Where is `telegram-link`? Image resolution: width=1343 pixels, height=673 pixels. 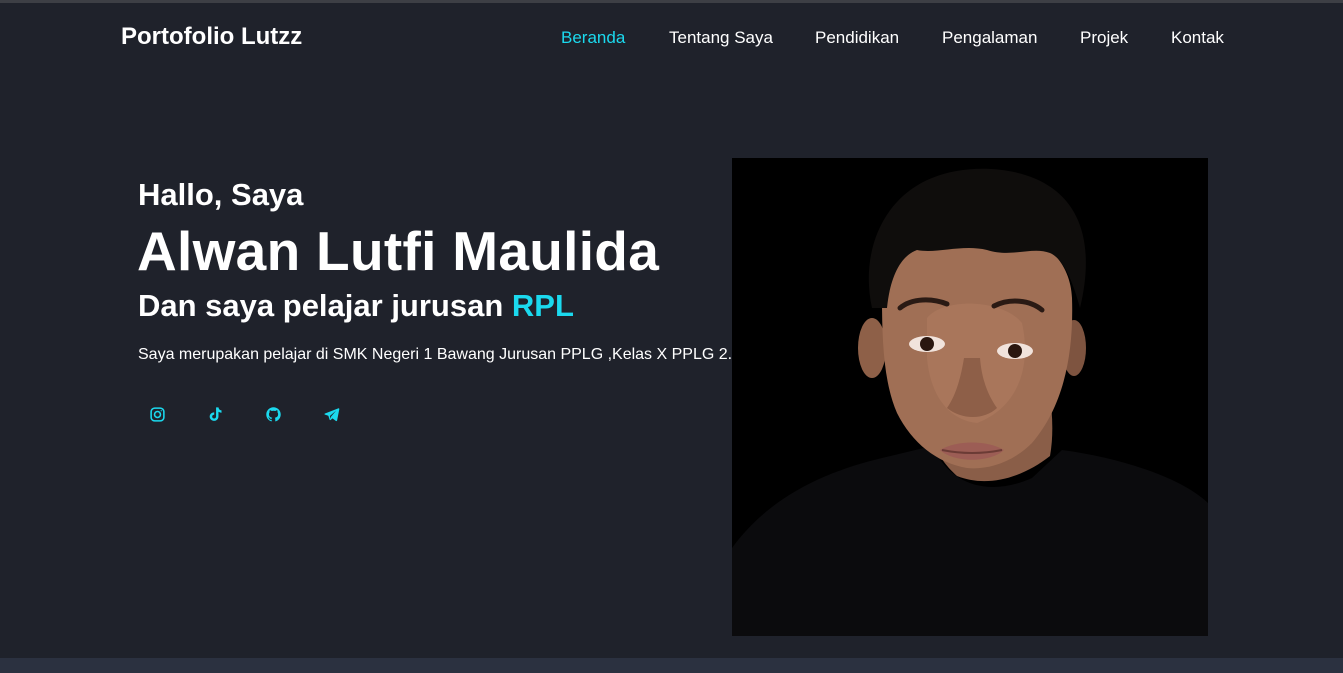
telegram-link is located at coordinates (331, 414).